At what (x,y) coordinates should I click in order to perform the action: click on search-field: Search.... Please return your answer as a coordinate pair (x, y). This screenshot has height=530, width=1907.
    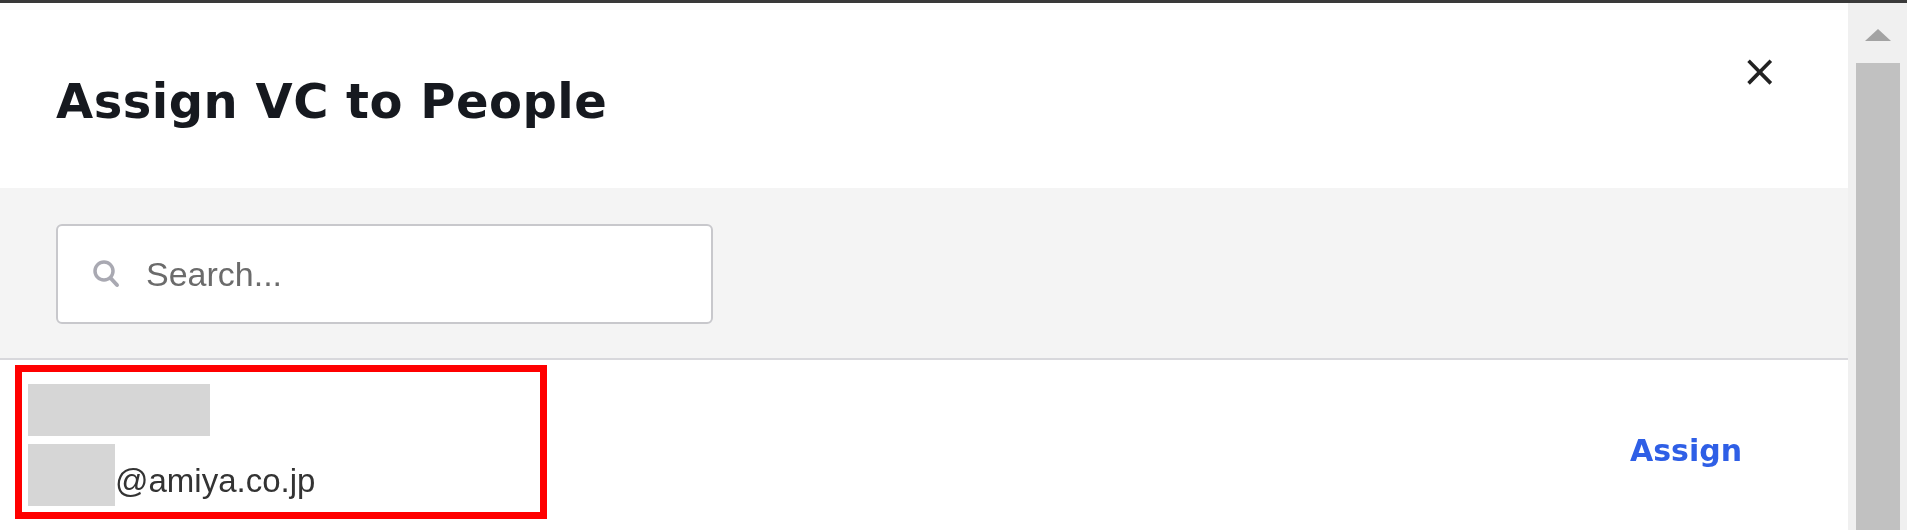
    Looking at the image, I should click on (384, 274).